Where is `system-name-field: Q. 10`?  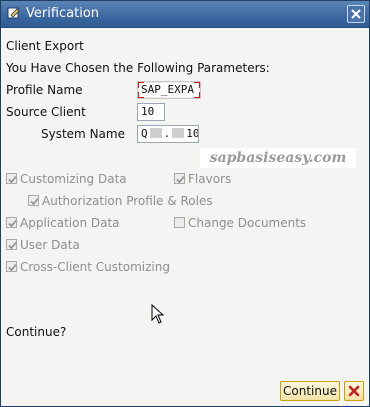 system-name-field: Q. 10 is located at coordinates (168, 134).